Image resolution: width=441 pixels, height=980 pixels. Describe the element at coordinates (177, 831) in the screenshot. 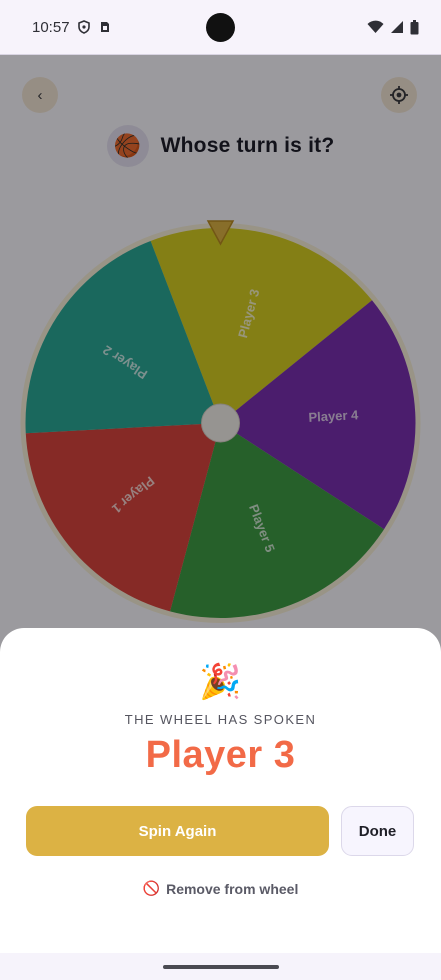

I see `spin-again-button: Spin Again` at that location.